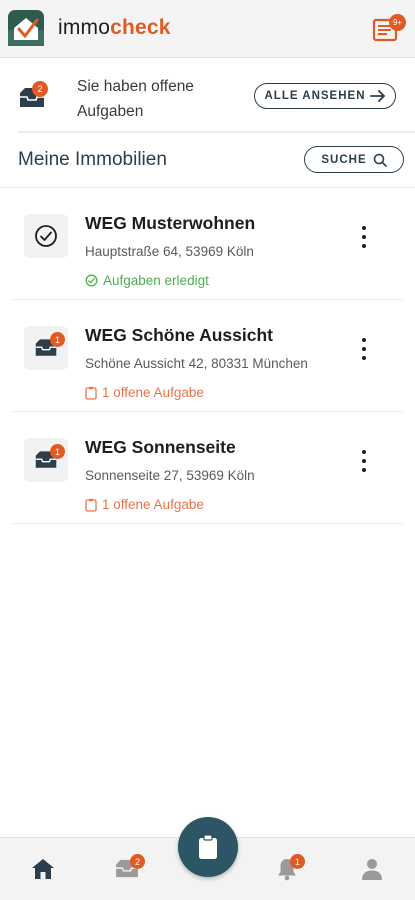  Describe the element at coordinates (297, 861) in the screenshot. I see `notifications-badge: 1` at that location.